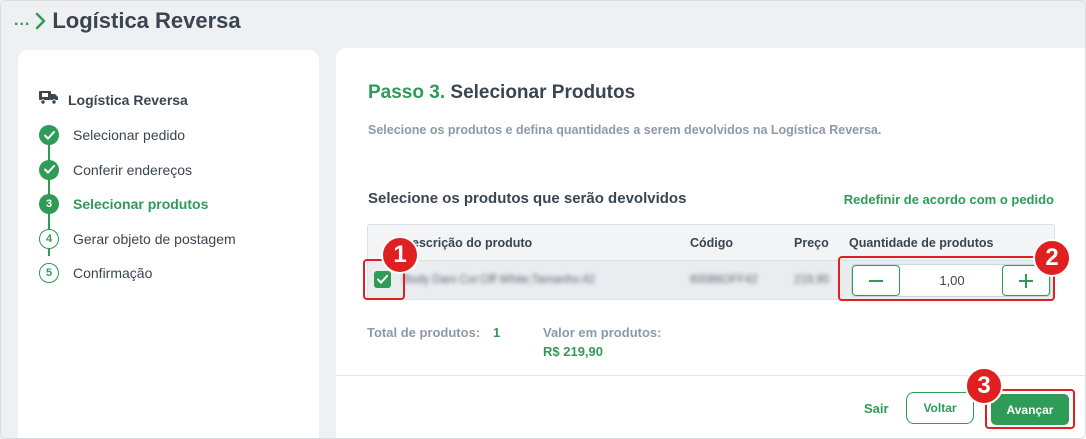  Describe the element at coordinates (497, 332) in the screenshot. I see `total-products-value: 1` at that location.